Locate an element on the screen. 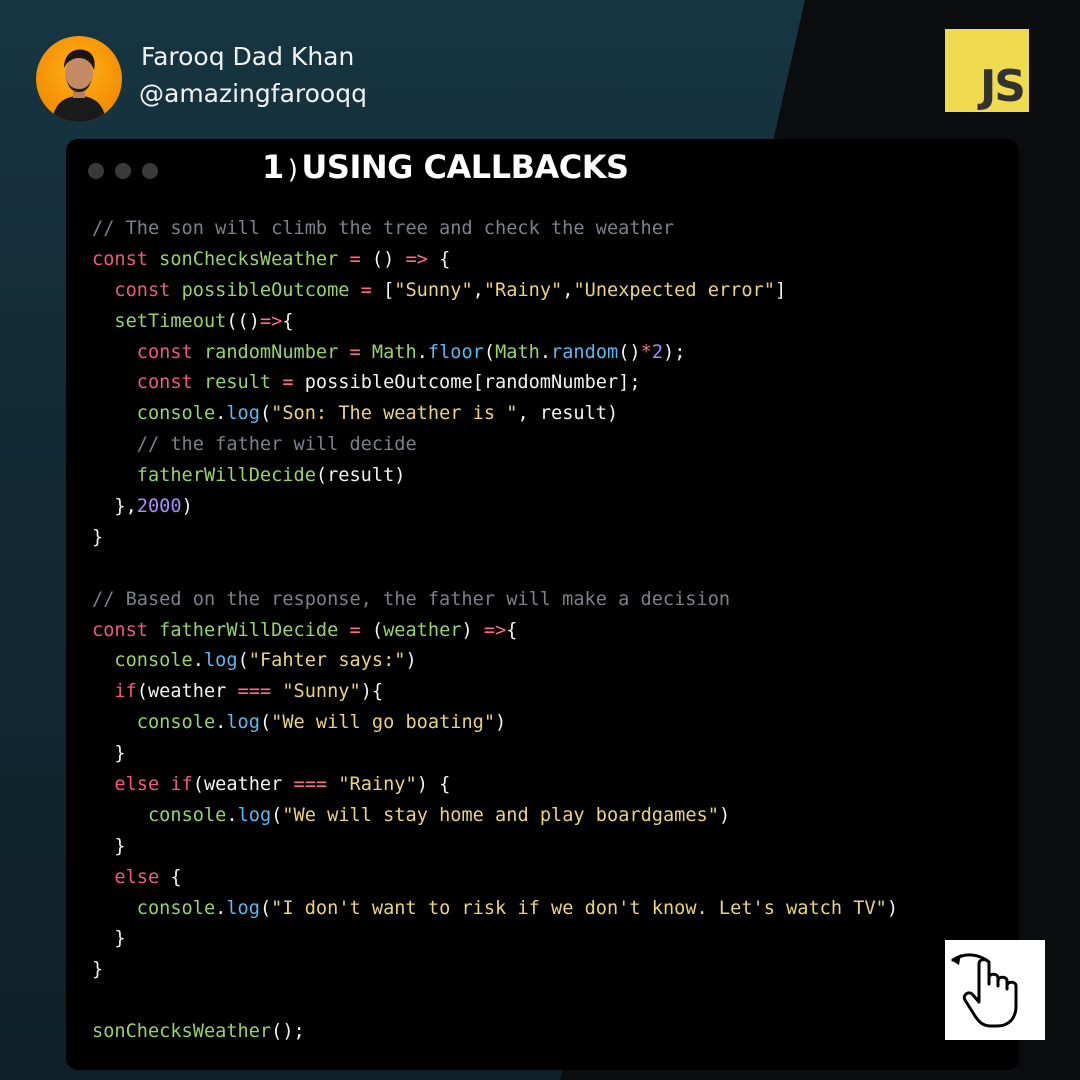 The image size is (1080, 1080). code-token: possibleOutcome[randomNumber]; is located at coordinates (472, 383).